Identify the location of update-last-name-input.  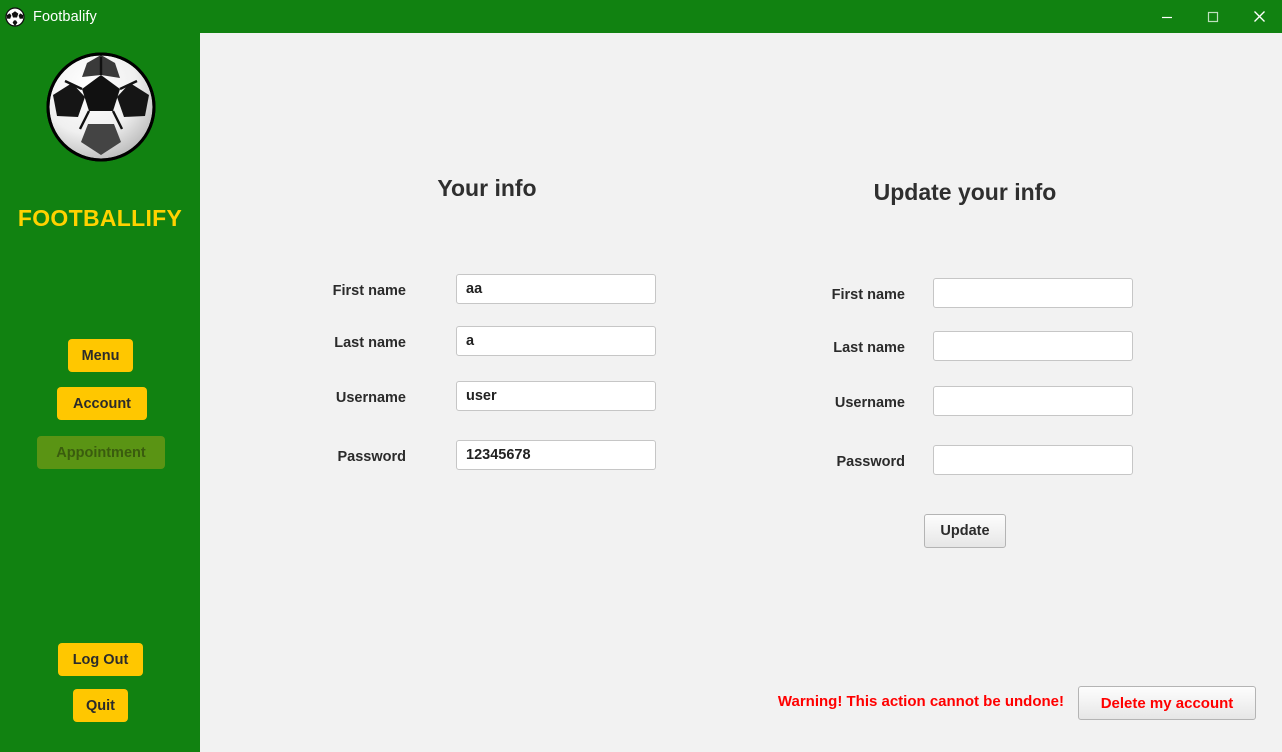
(1033, 346).